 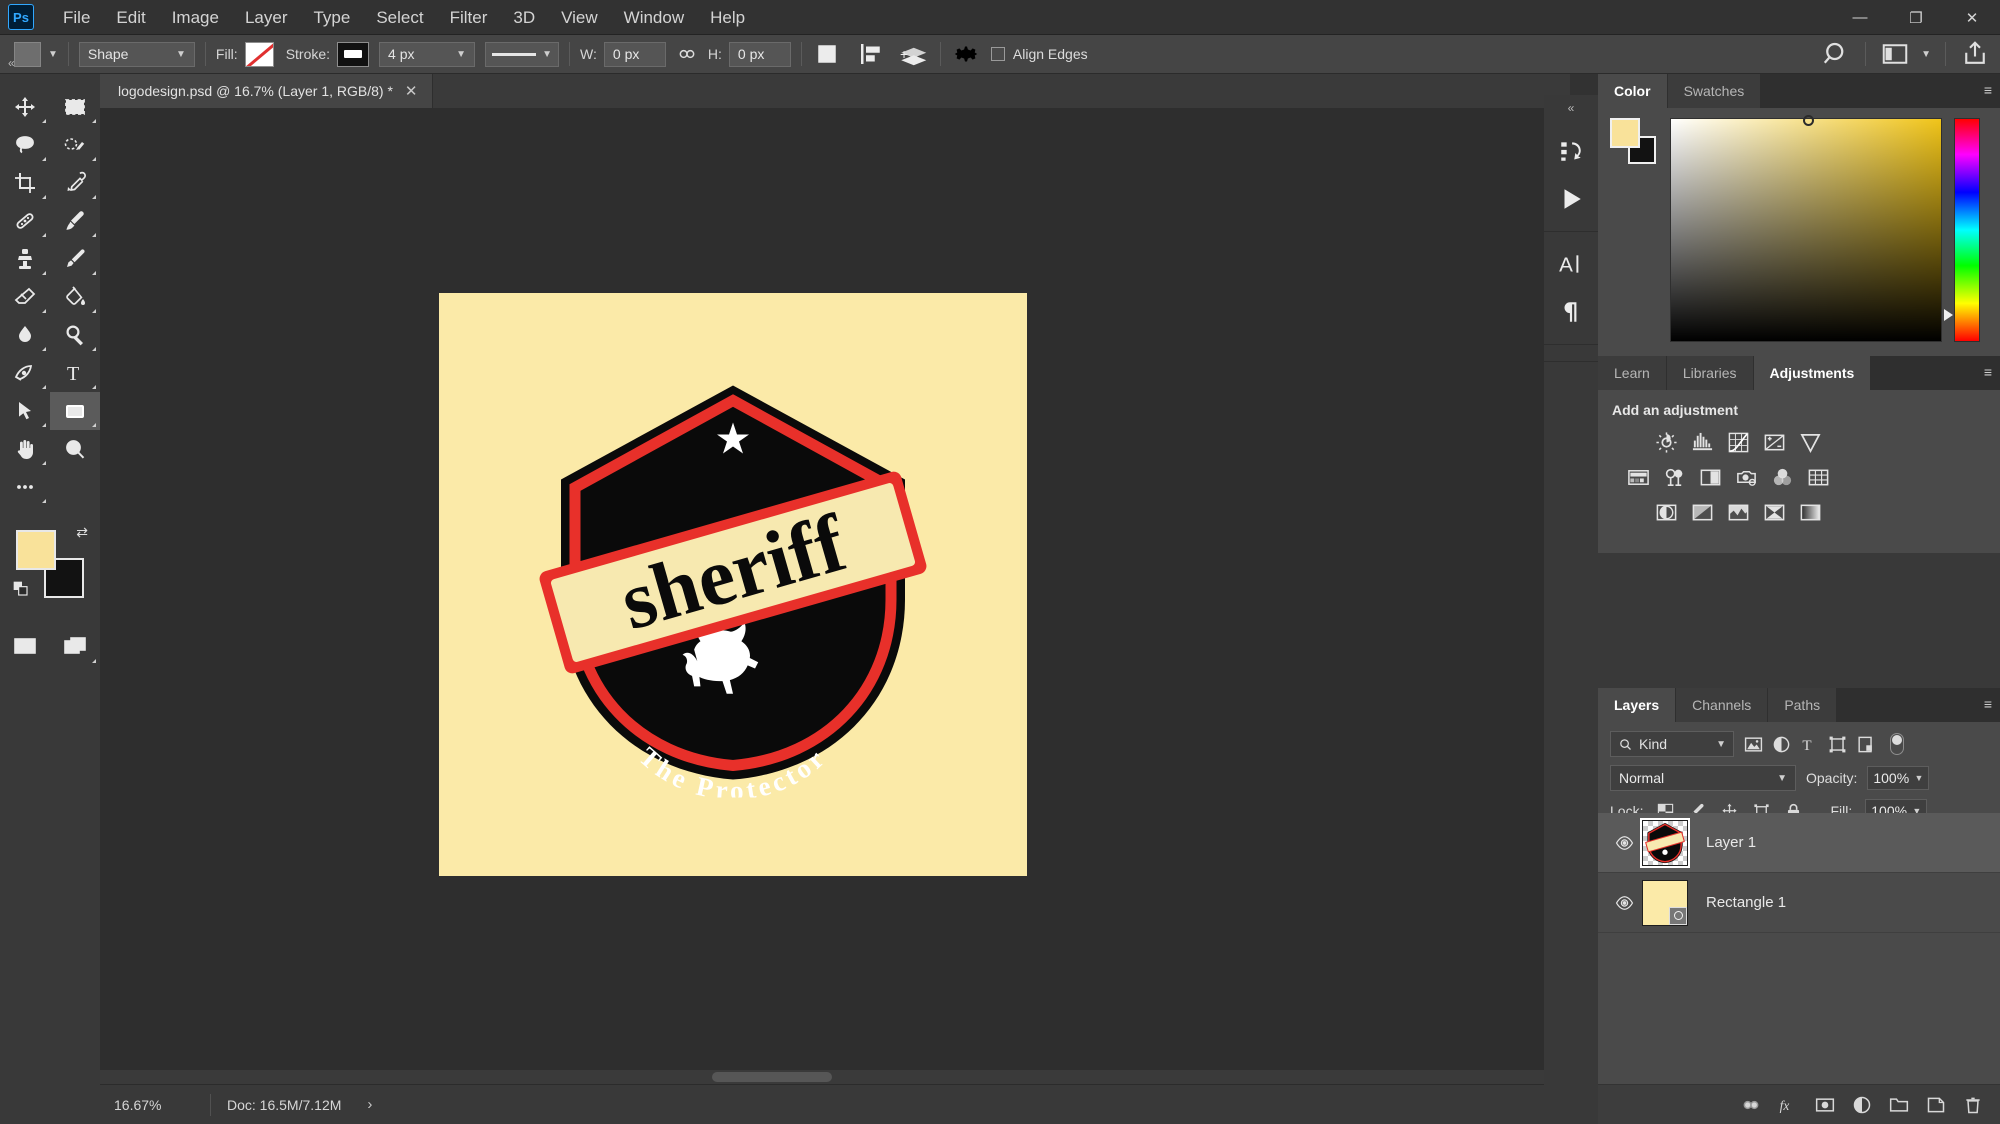 I want to click on photo-filter-icon, so click(x=1746, y=477).